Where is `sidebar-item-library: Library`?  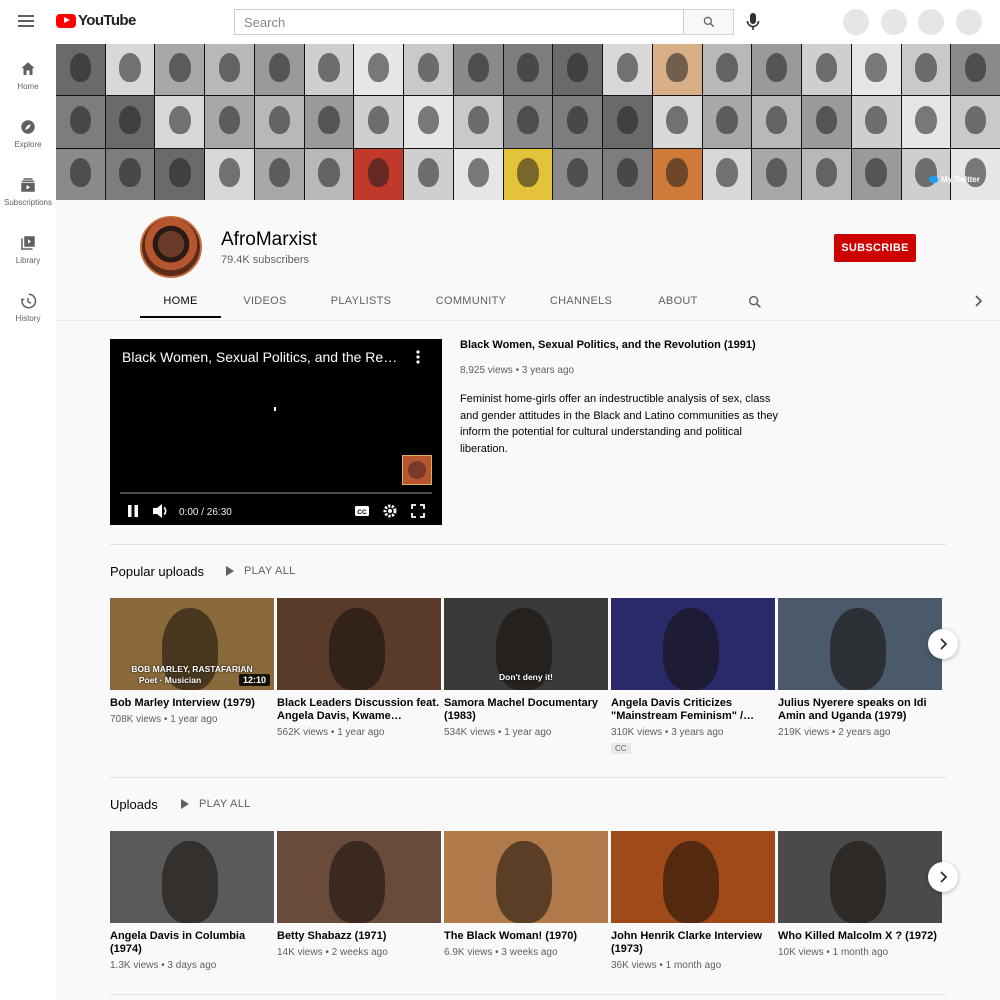 sidebar-item-library: Library is located at coordinates (28, 249).